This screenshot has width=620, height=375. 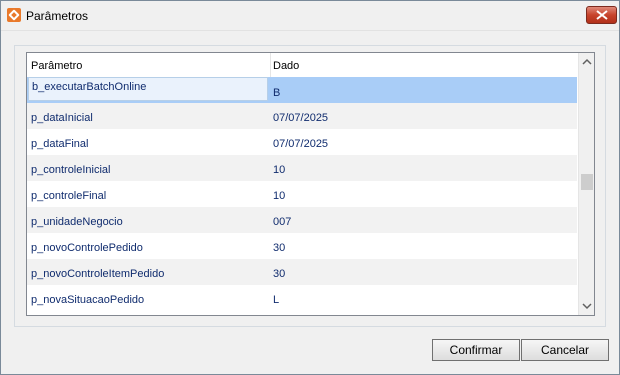 What do you see at coordinates (270, 65) in the screenshot?
I see `column-separator` at bounding box center [270, 65].